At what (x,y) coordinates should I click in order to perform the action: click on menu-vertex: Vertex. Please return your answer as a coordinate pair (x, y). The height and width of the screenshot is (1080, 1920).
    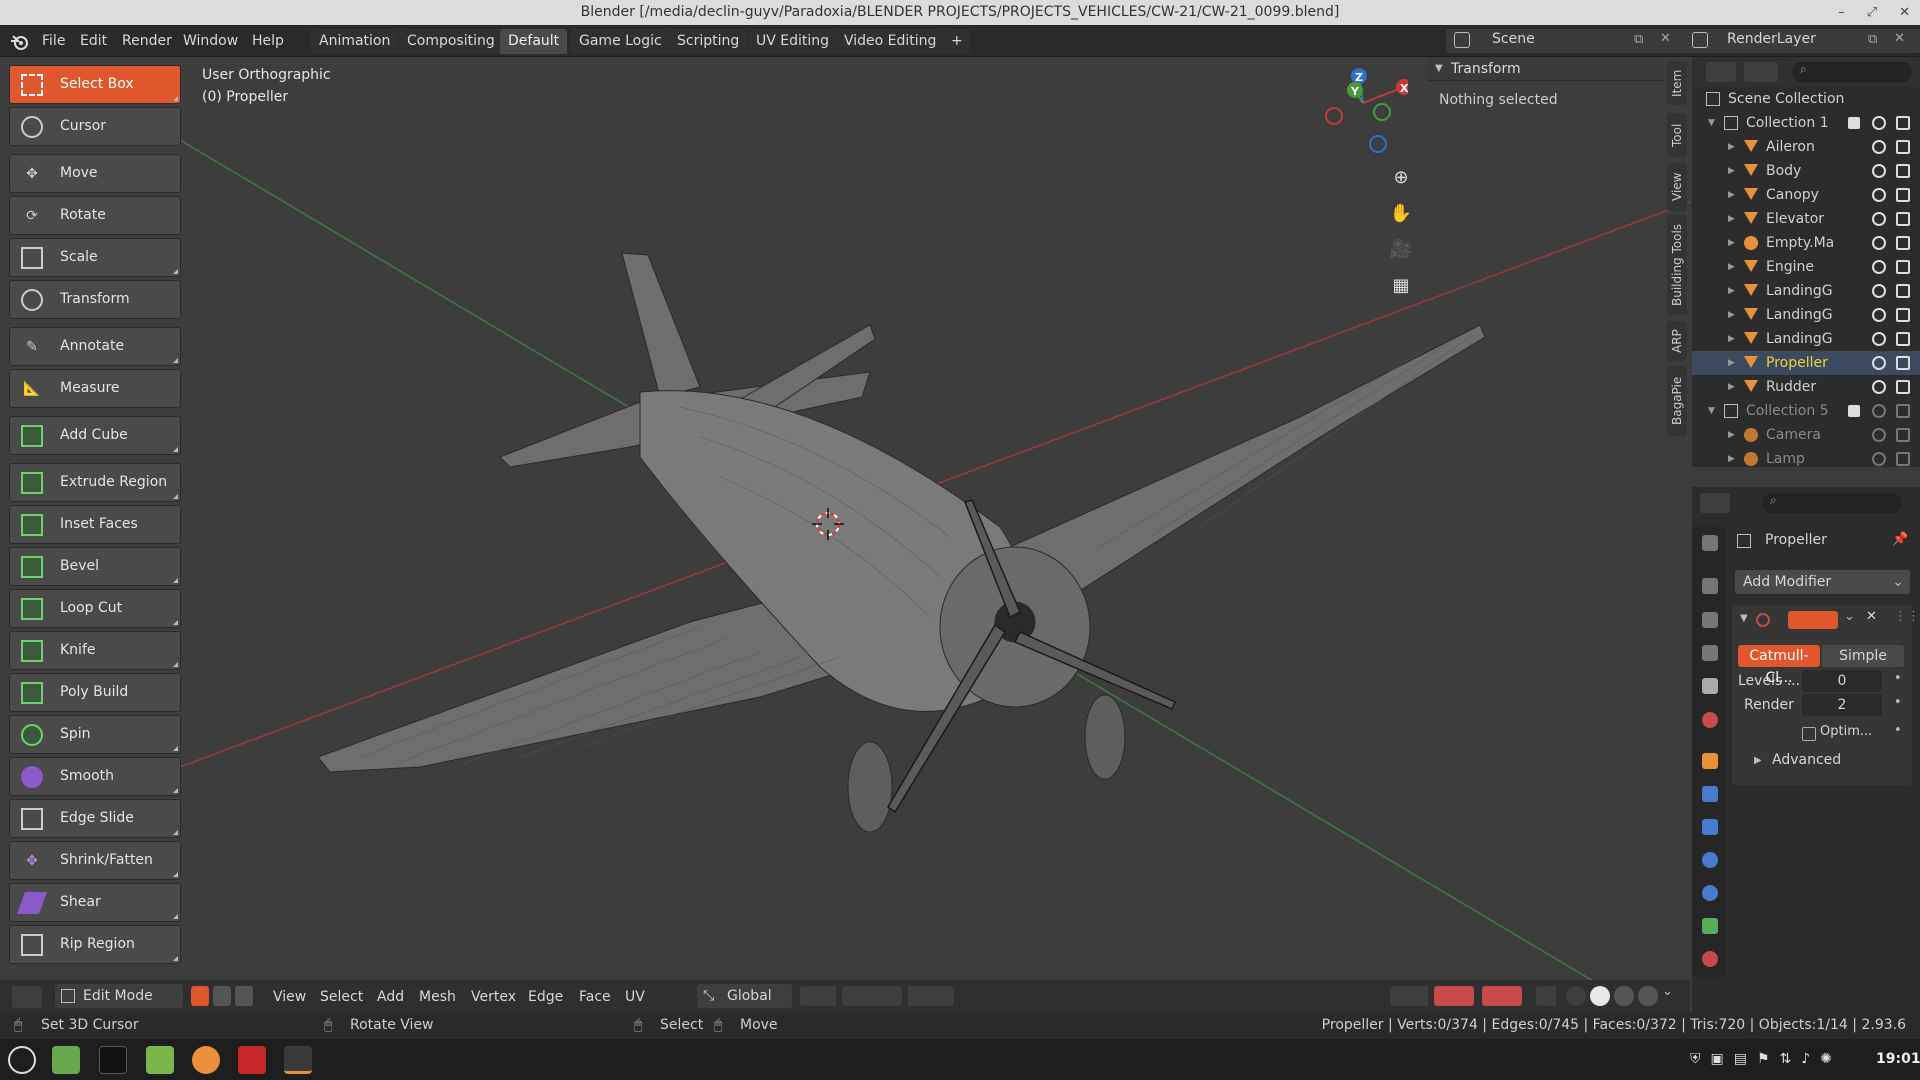
    Looking at the image, I should click on (493, 997).